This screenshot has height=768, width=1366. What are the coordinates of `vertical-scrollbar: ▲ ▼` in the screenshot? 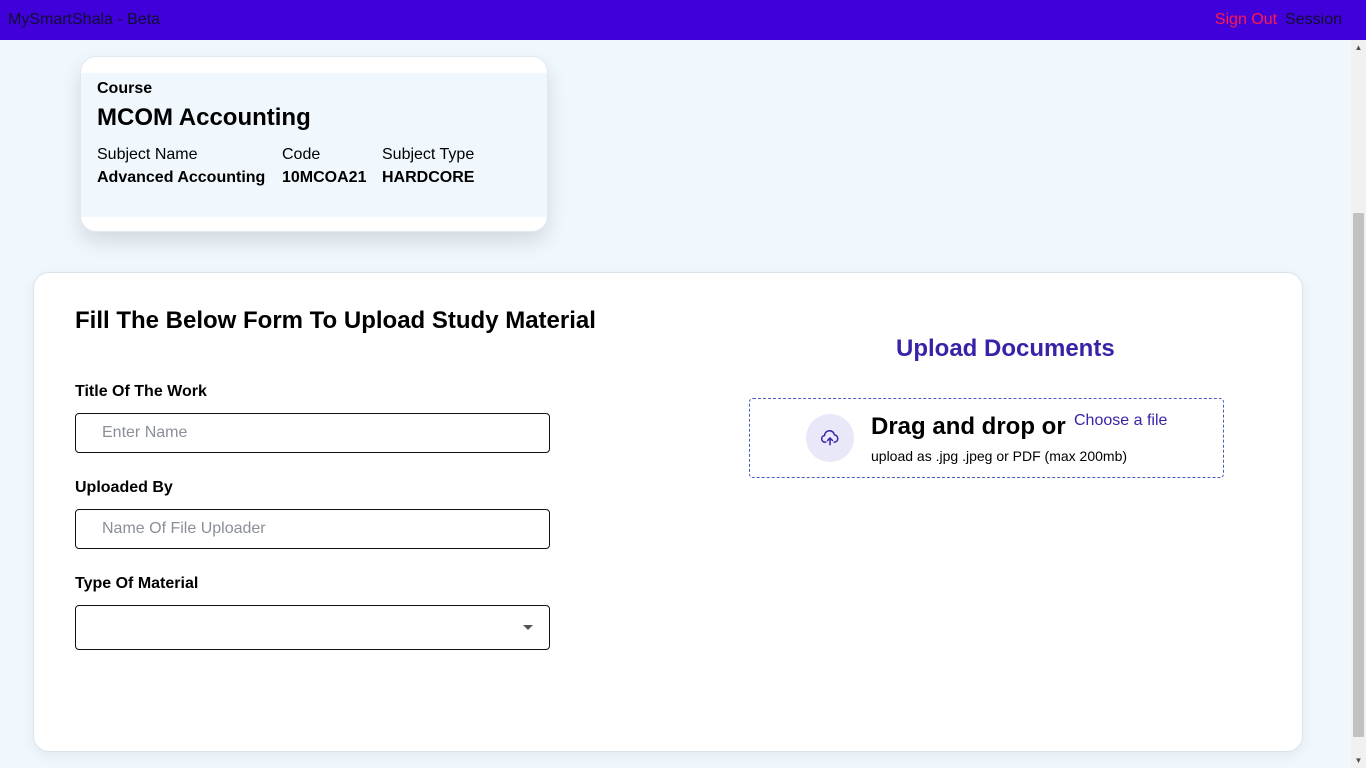 It's located at (1358, 404).